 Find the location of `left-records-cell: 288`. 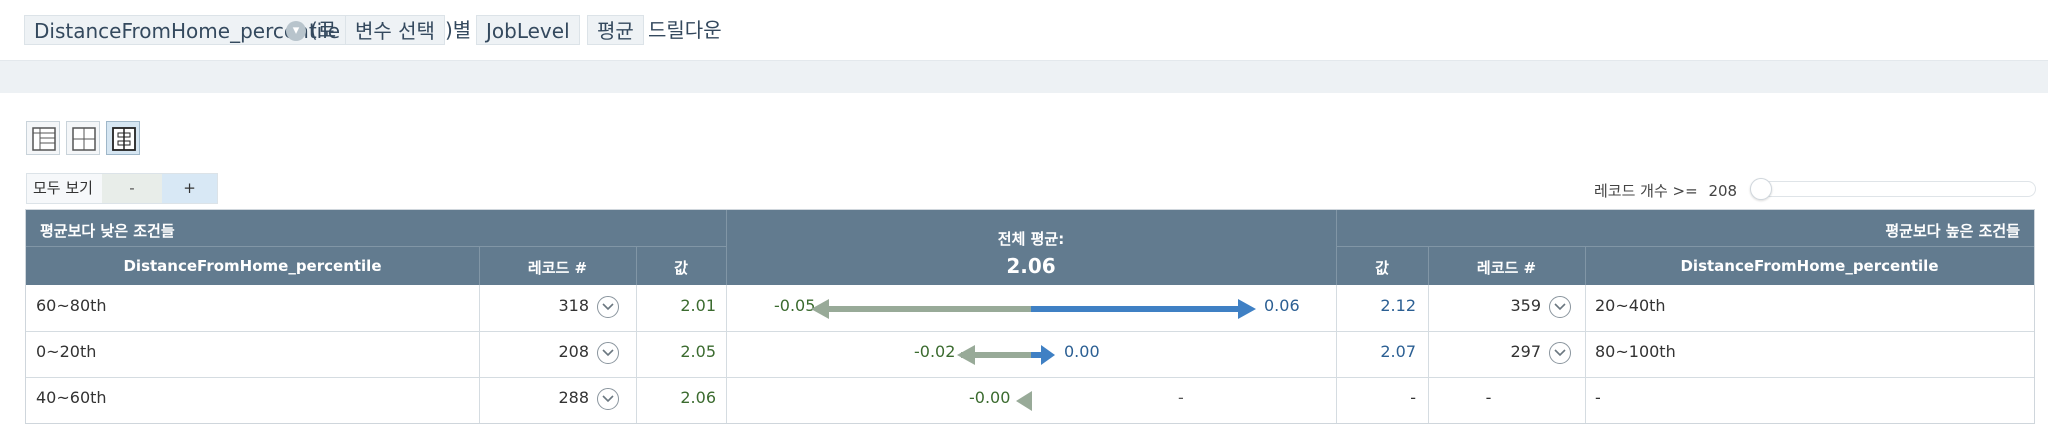

left-records-cell: 288 is located at coordinates (573, 397).